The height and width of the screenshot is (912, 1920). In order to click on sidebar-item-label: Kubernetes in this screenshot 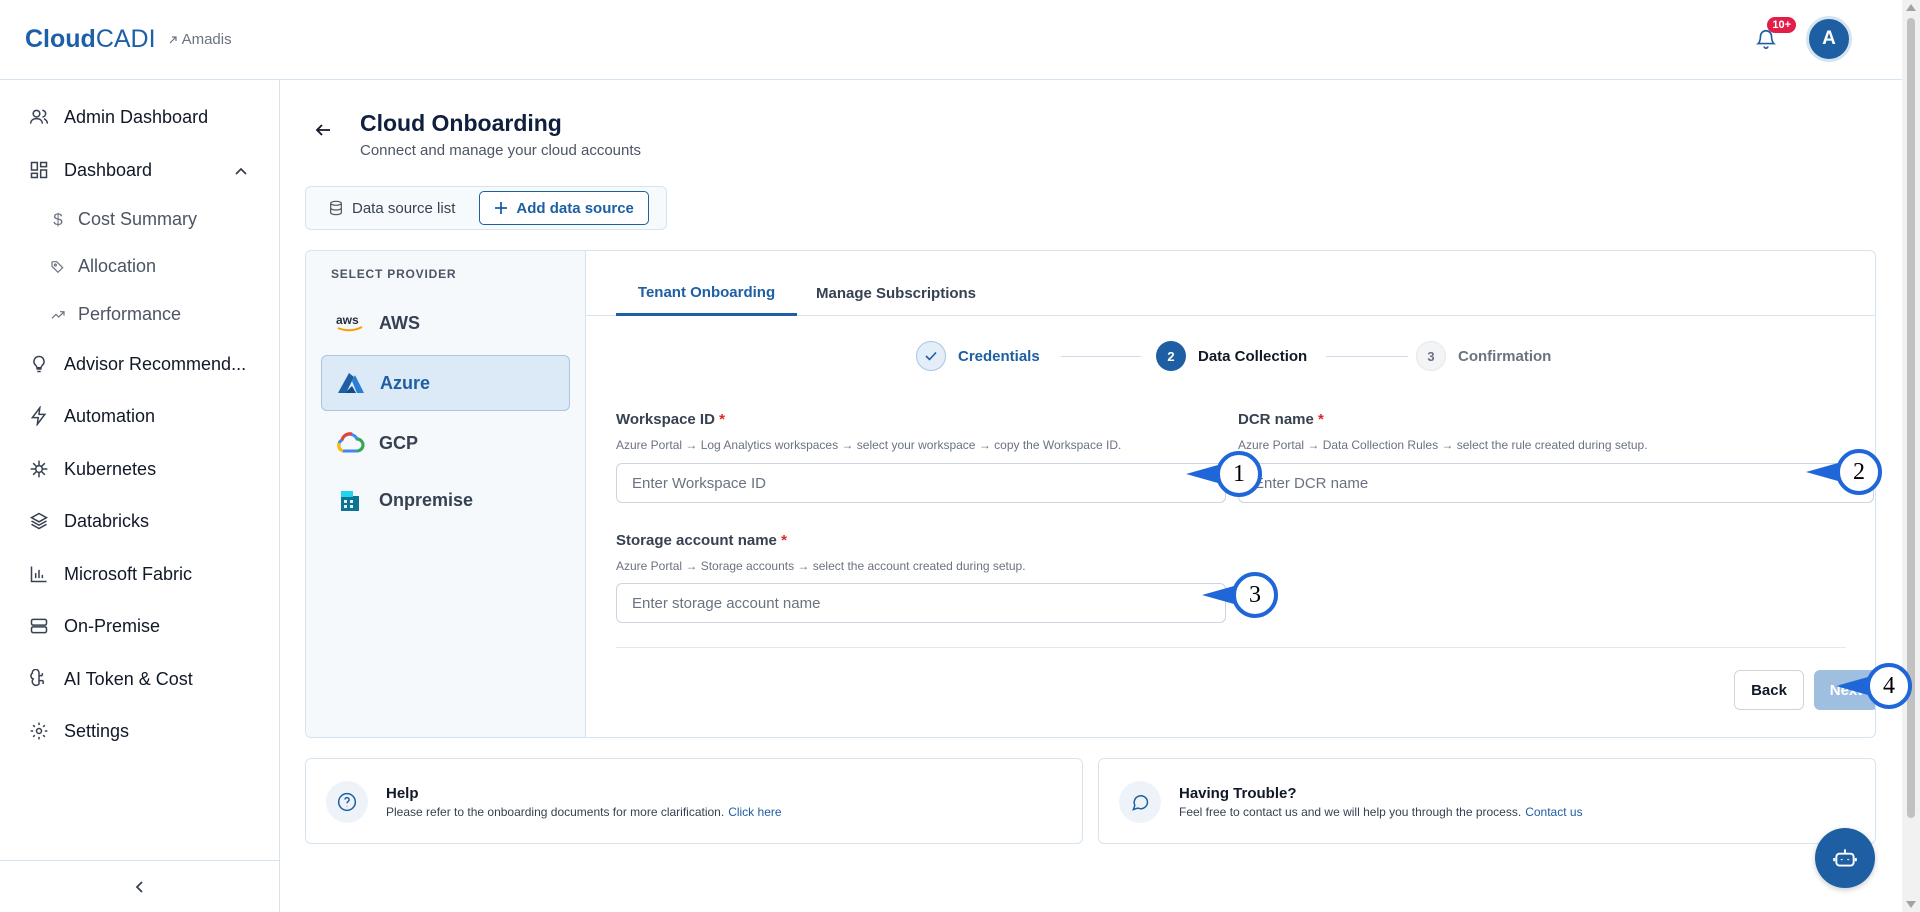, I will do `click(110, 468)`.